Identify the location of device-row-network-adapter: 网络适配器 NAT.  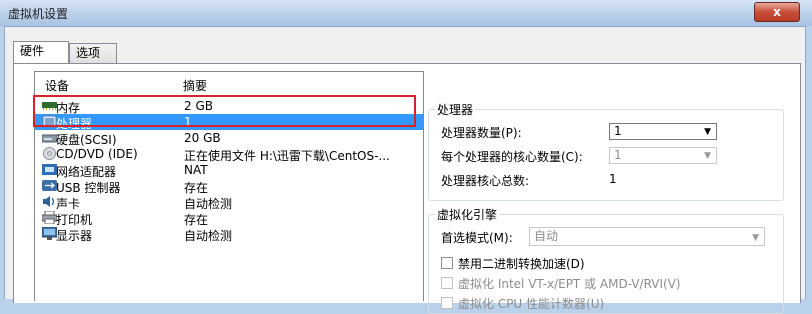
(229, 170).